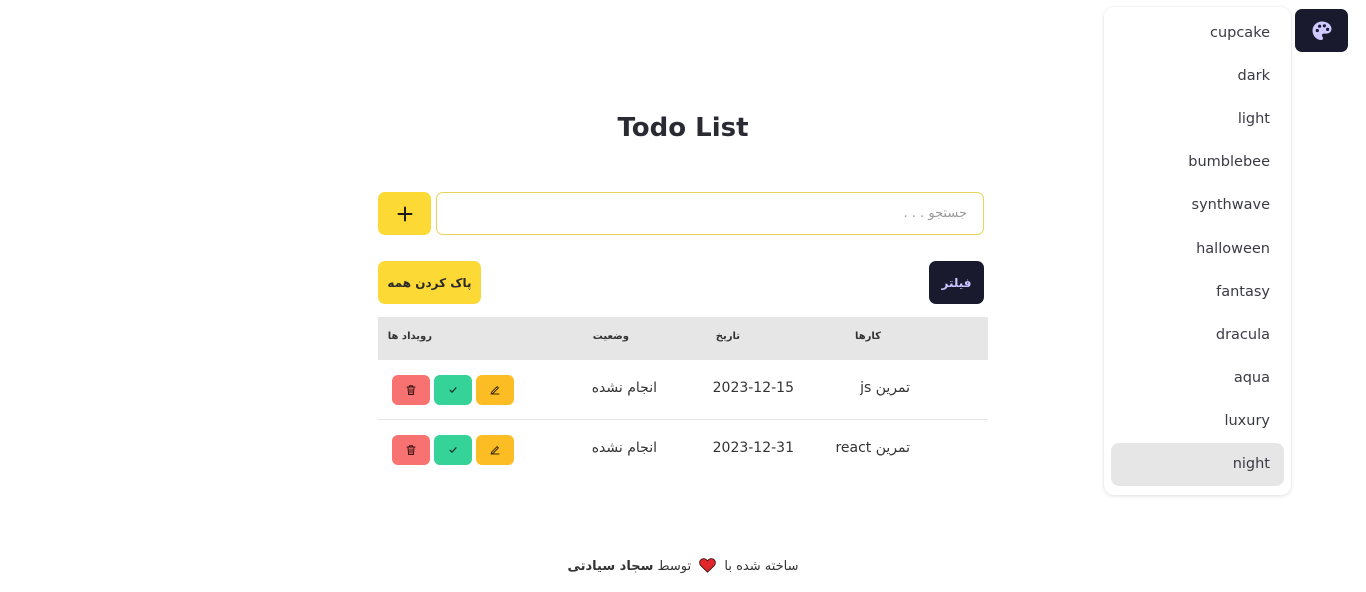  What do you see at coordinates (753, 388) in the screenshot?
I see `date-cell: 2023-12-15` at bounding box center [753, 388].